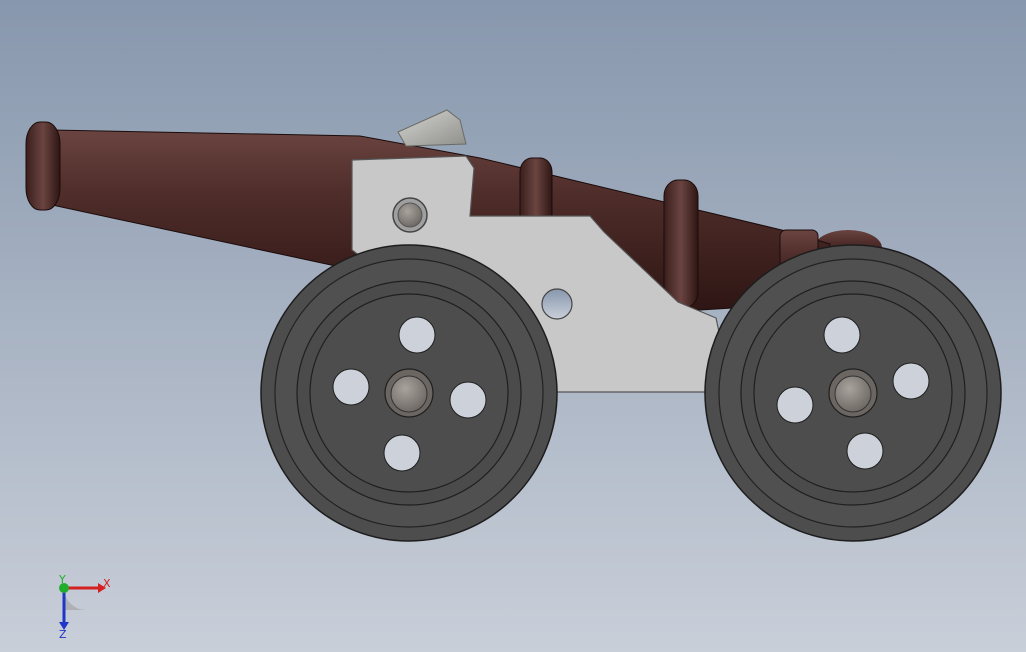  What do you see at coordinates (63, 634) in the screenshot?
I see `z-axis-label: Z` at bounding box center [63, 634].